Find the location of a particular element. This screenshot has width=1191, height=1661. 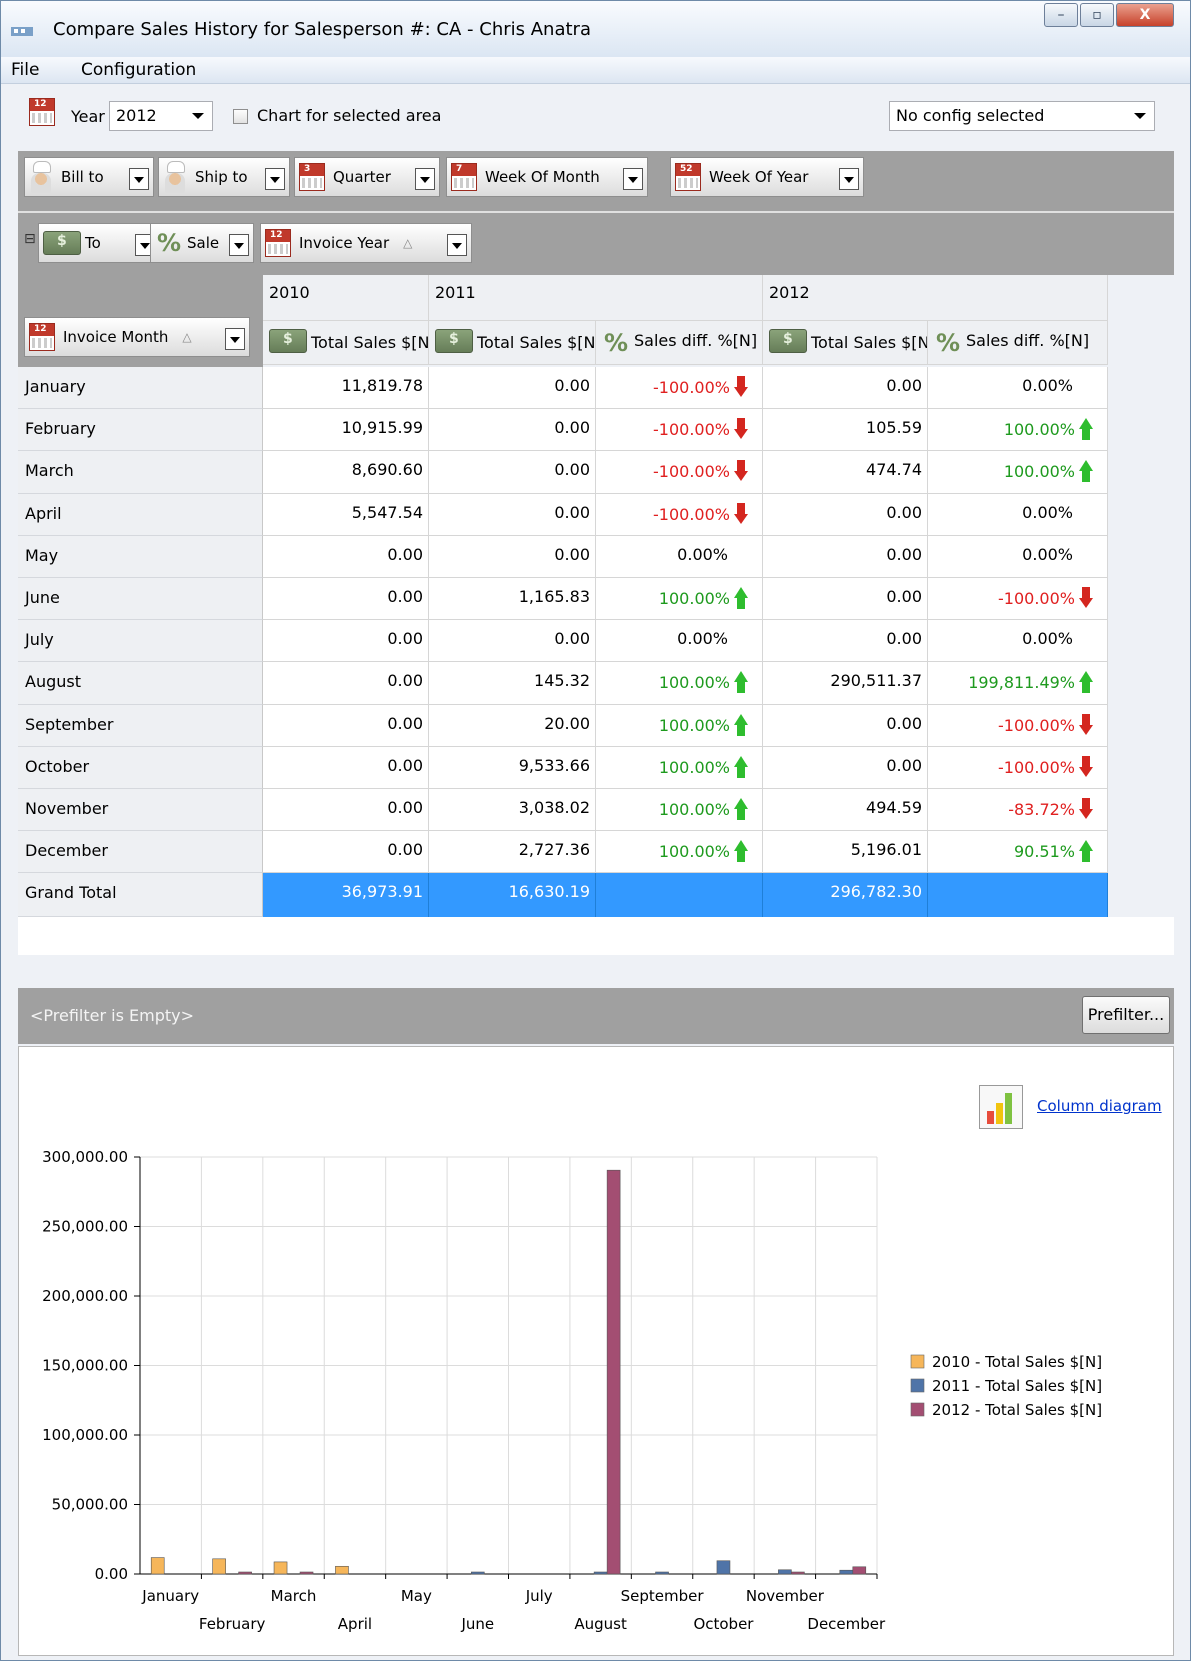

field-week-of-year: 52 Week Of Year is located at coordinates (767, 177).